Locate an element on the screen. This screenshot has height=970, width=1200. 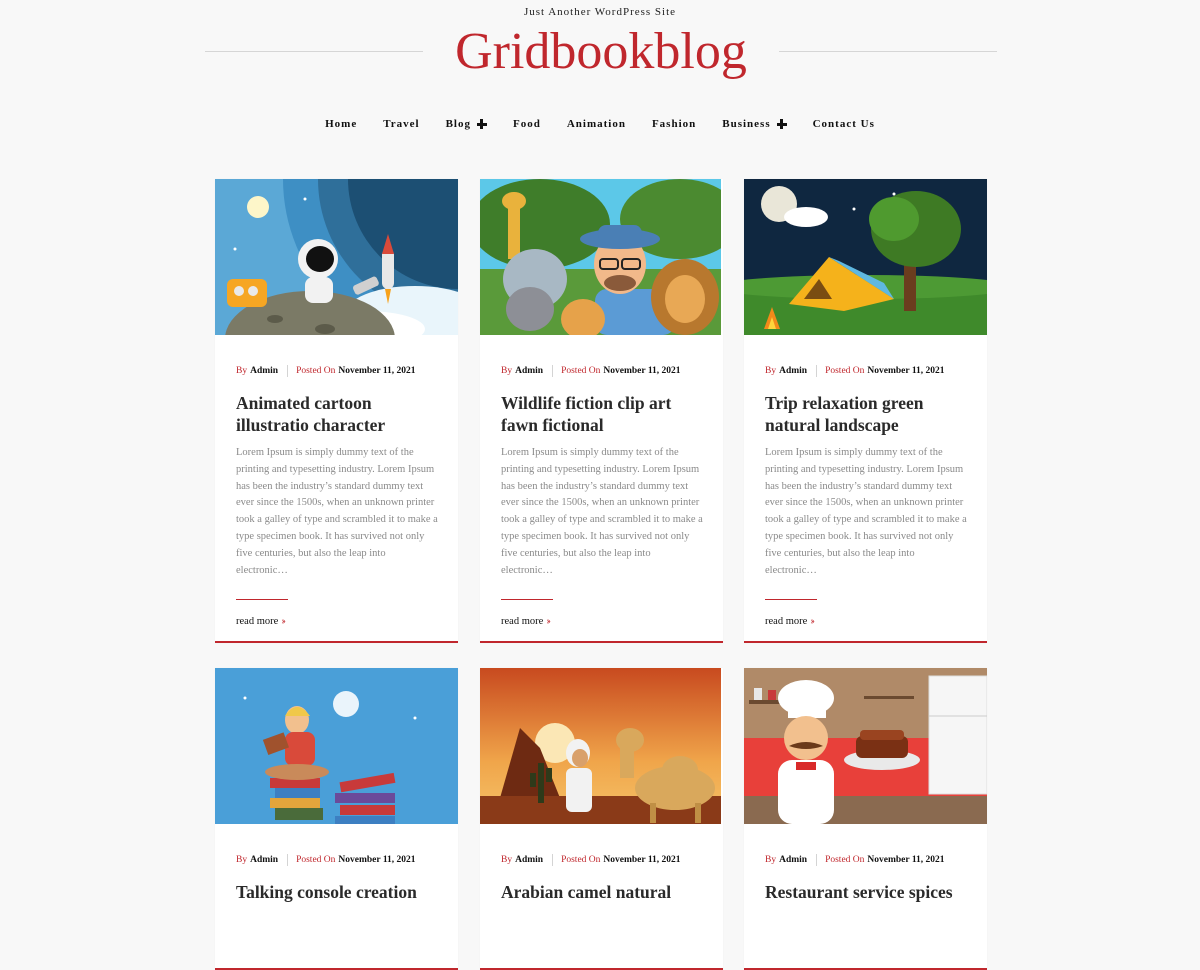
logo-divider-right is located at coordinates (888, 51).